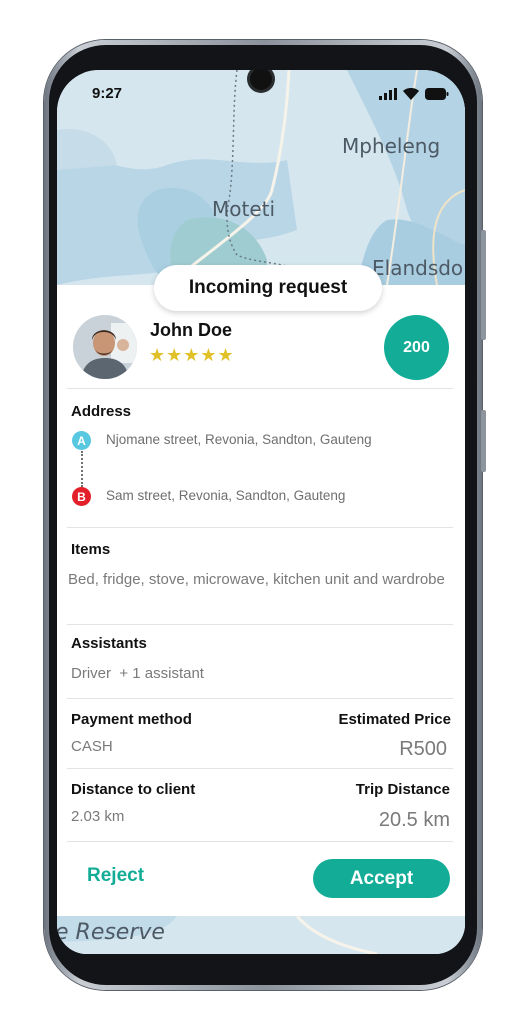 This screenshot has height=1024, width=523. Describe the element at coordinates (111, 932) in the screenshot. I see `map-label: e Reserve` at that location.